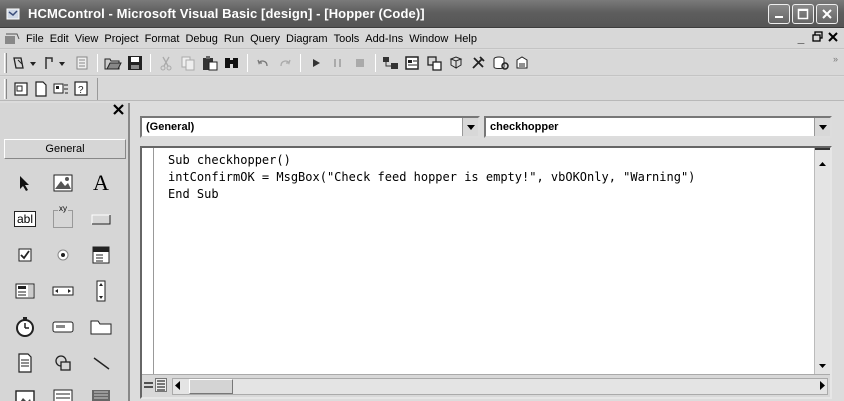 The height and width of the screenshot is (401, 844). I want to click on scroll-down-button, so click(822, 366).